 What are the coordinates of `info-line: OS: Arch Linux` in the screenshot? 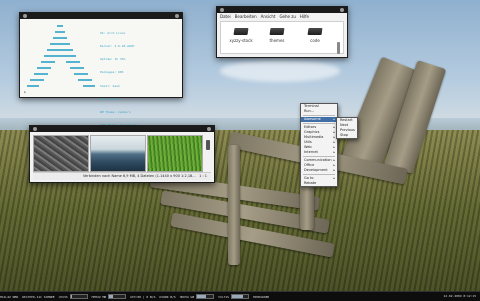 It's located at (113, 32).